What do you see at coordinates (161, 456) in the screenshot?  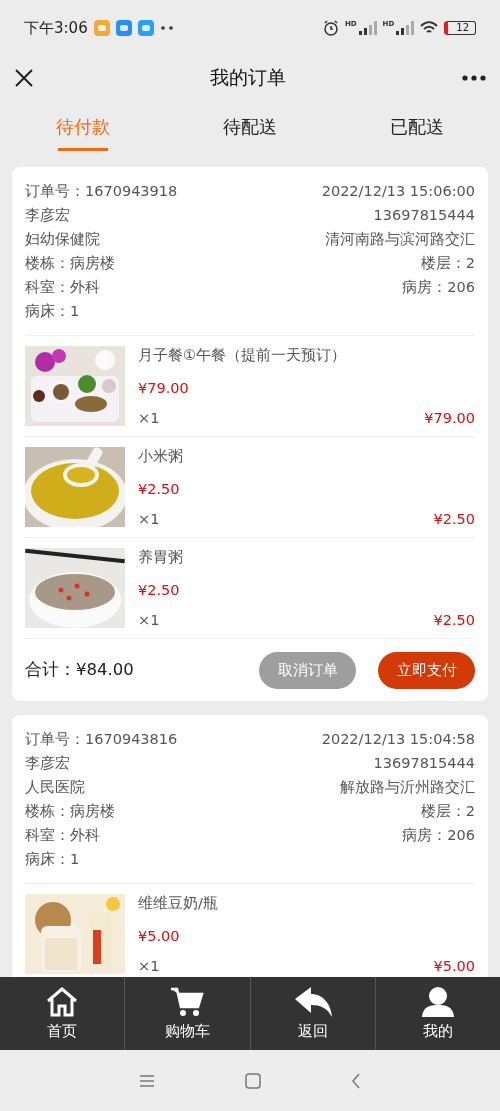 I see `product-name: 小米粥` at bounding box center [161, 456].